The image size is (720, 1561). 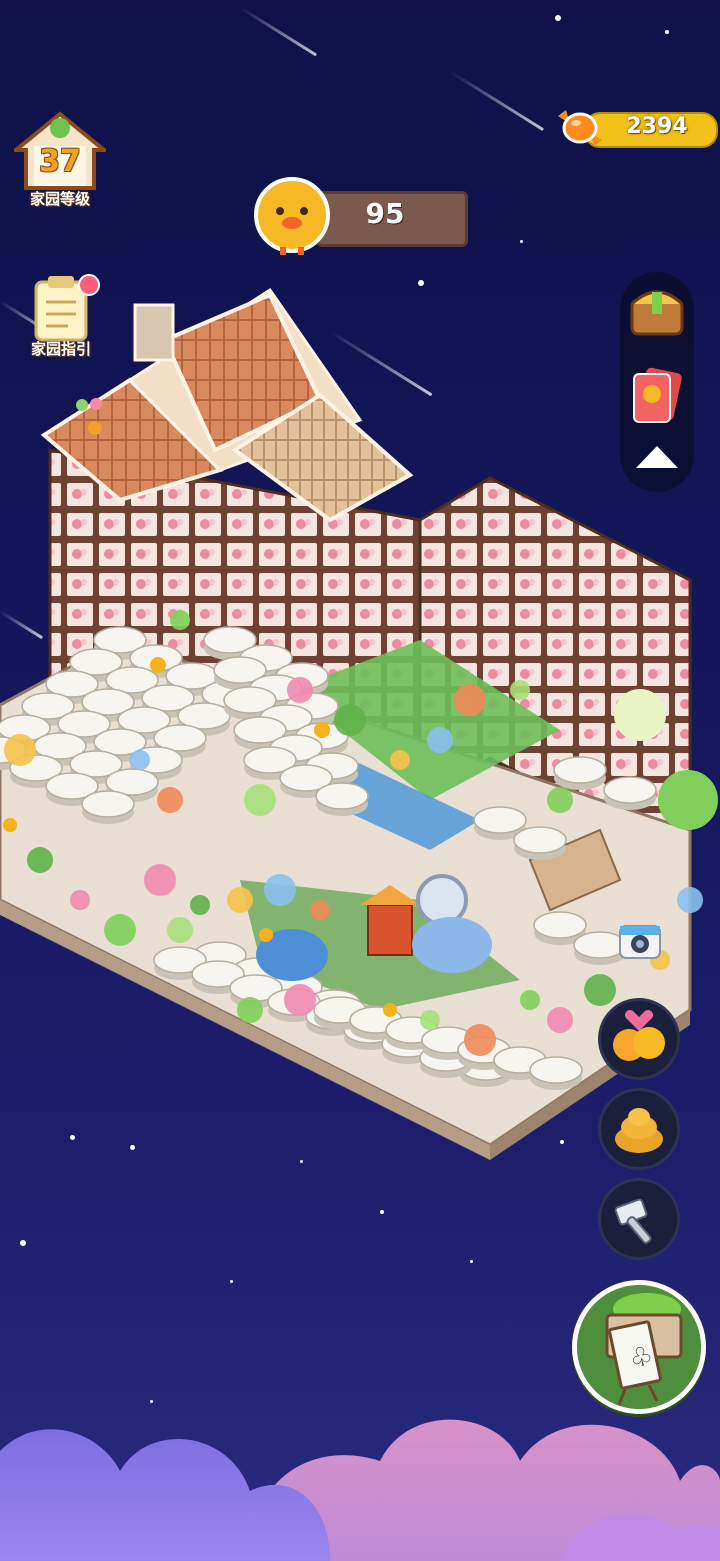 I want to click on cards-icon, so click(x=657, y=395).